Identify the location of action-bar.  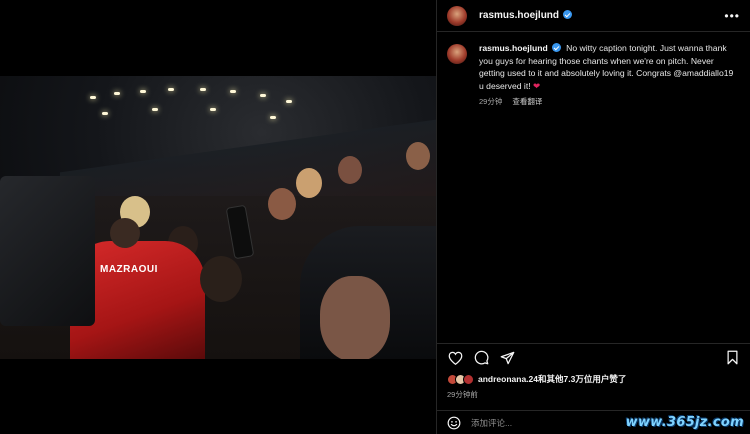
(593, 357).